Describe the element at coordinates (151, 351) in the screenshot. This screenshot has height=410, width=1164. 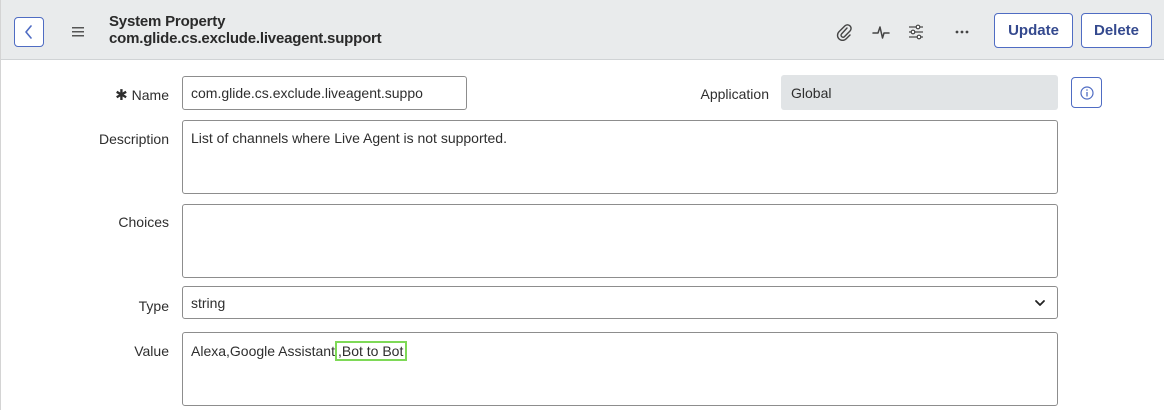
I see `value-label: Value` at that location.